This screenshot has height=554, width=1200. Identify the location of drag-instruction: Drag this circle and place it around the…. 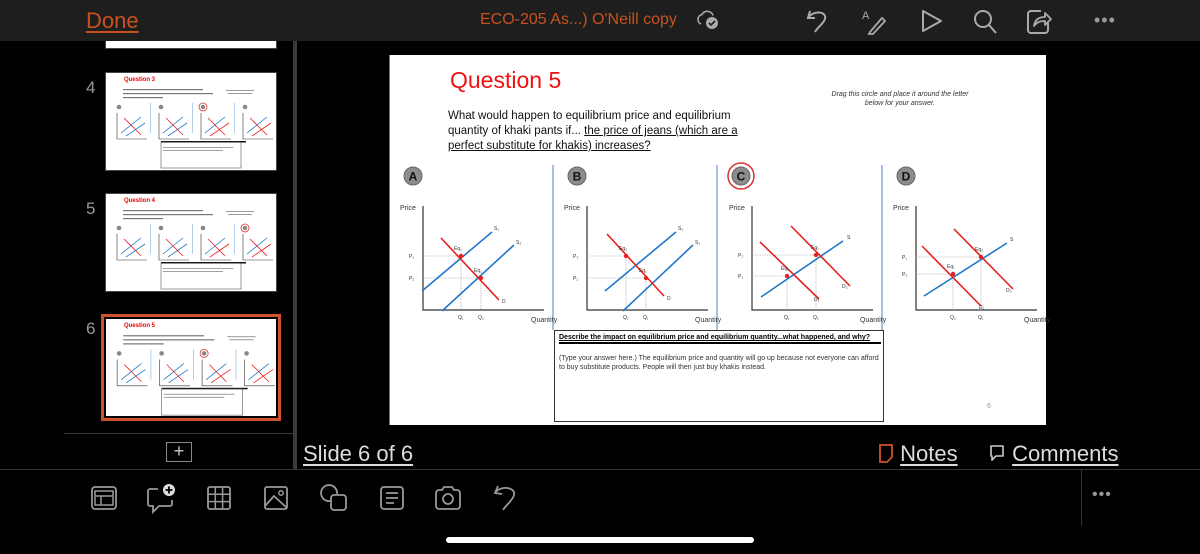
(900, 99).